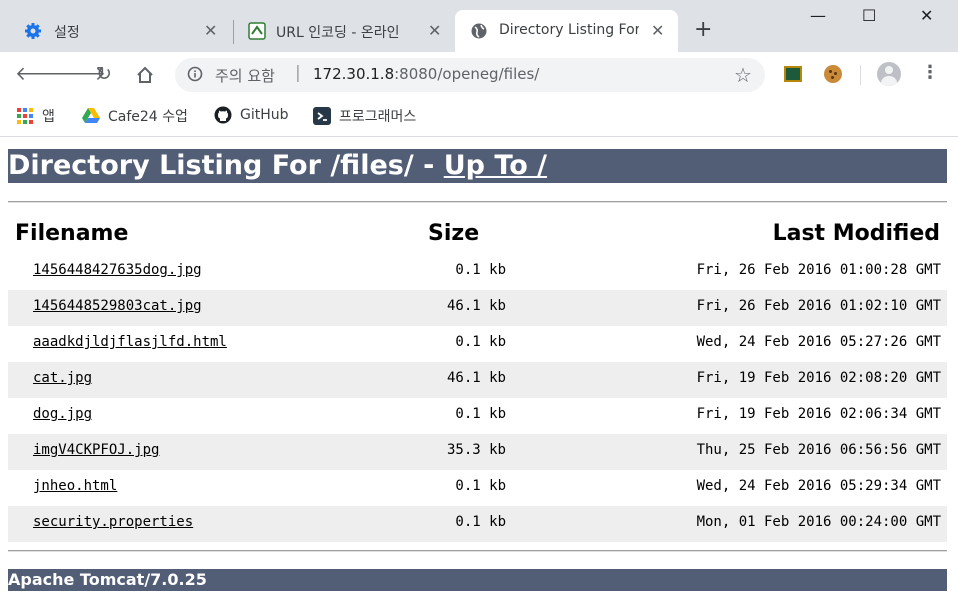  What do you see at coordinates (91, 115) in the screenshot?
I see `google-drive-icon` at bounding box center [91, 115].